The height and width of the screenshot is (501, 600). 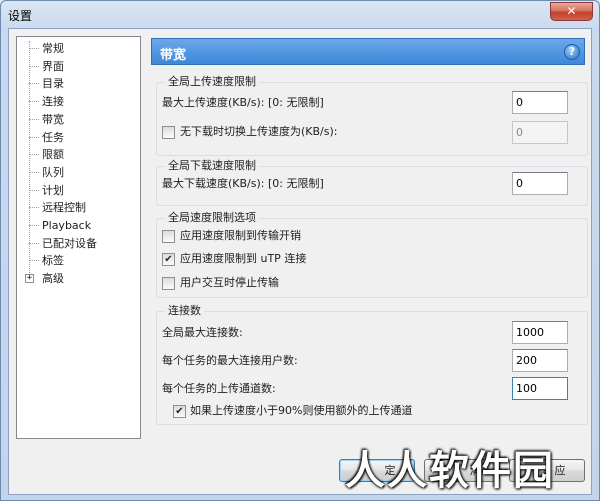 I want to click on alt-upload-label: 无下载时切换上传速度为(KB/s):, so click(x=259, y=131).